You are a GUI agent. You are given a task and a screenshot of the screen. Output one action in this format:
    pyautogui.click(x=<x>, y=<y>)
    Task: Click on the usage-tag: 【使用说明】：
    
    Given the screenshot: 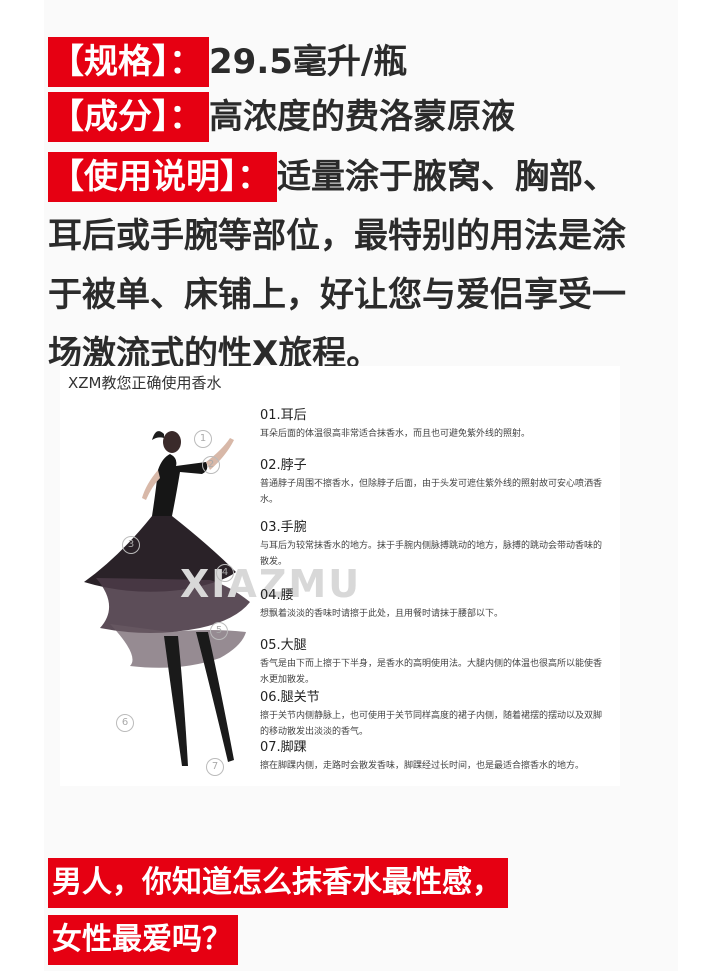 What is the action you would take?
    pyautogui.click(x=162, y=177)
    